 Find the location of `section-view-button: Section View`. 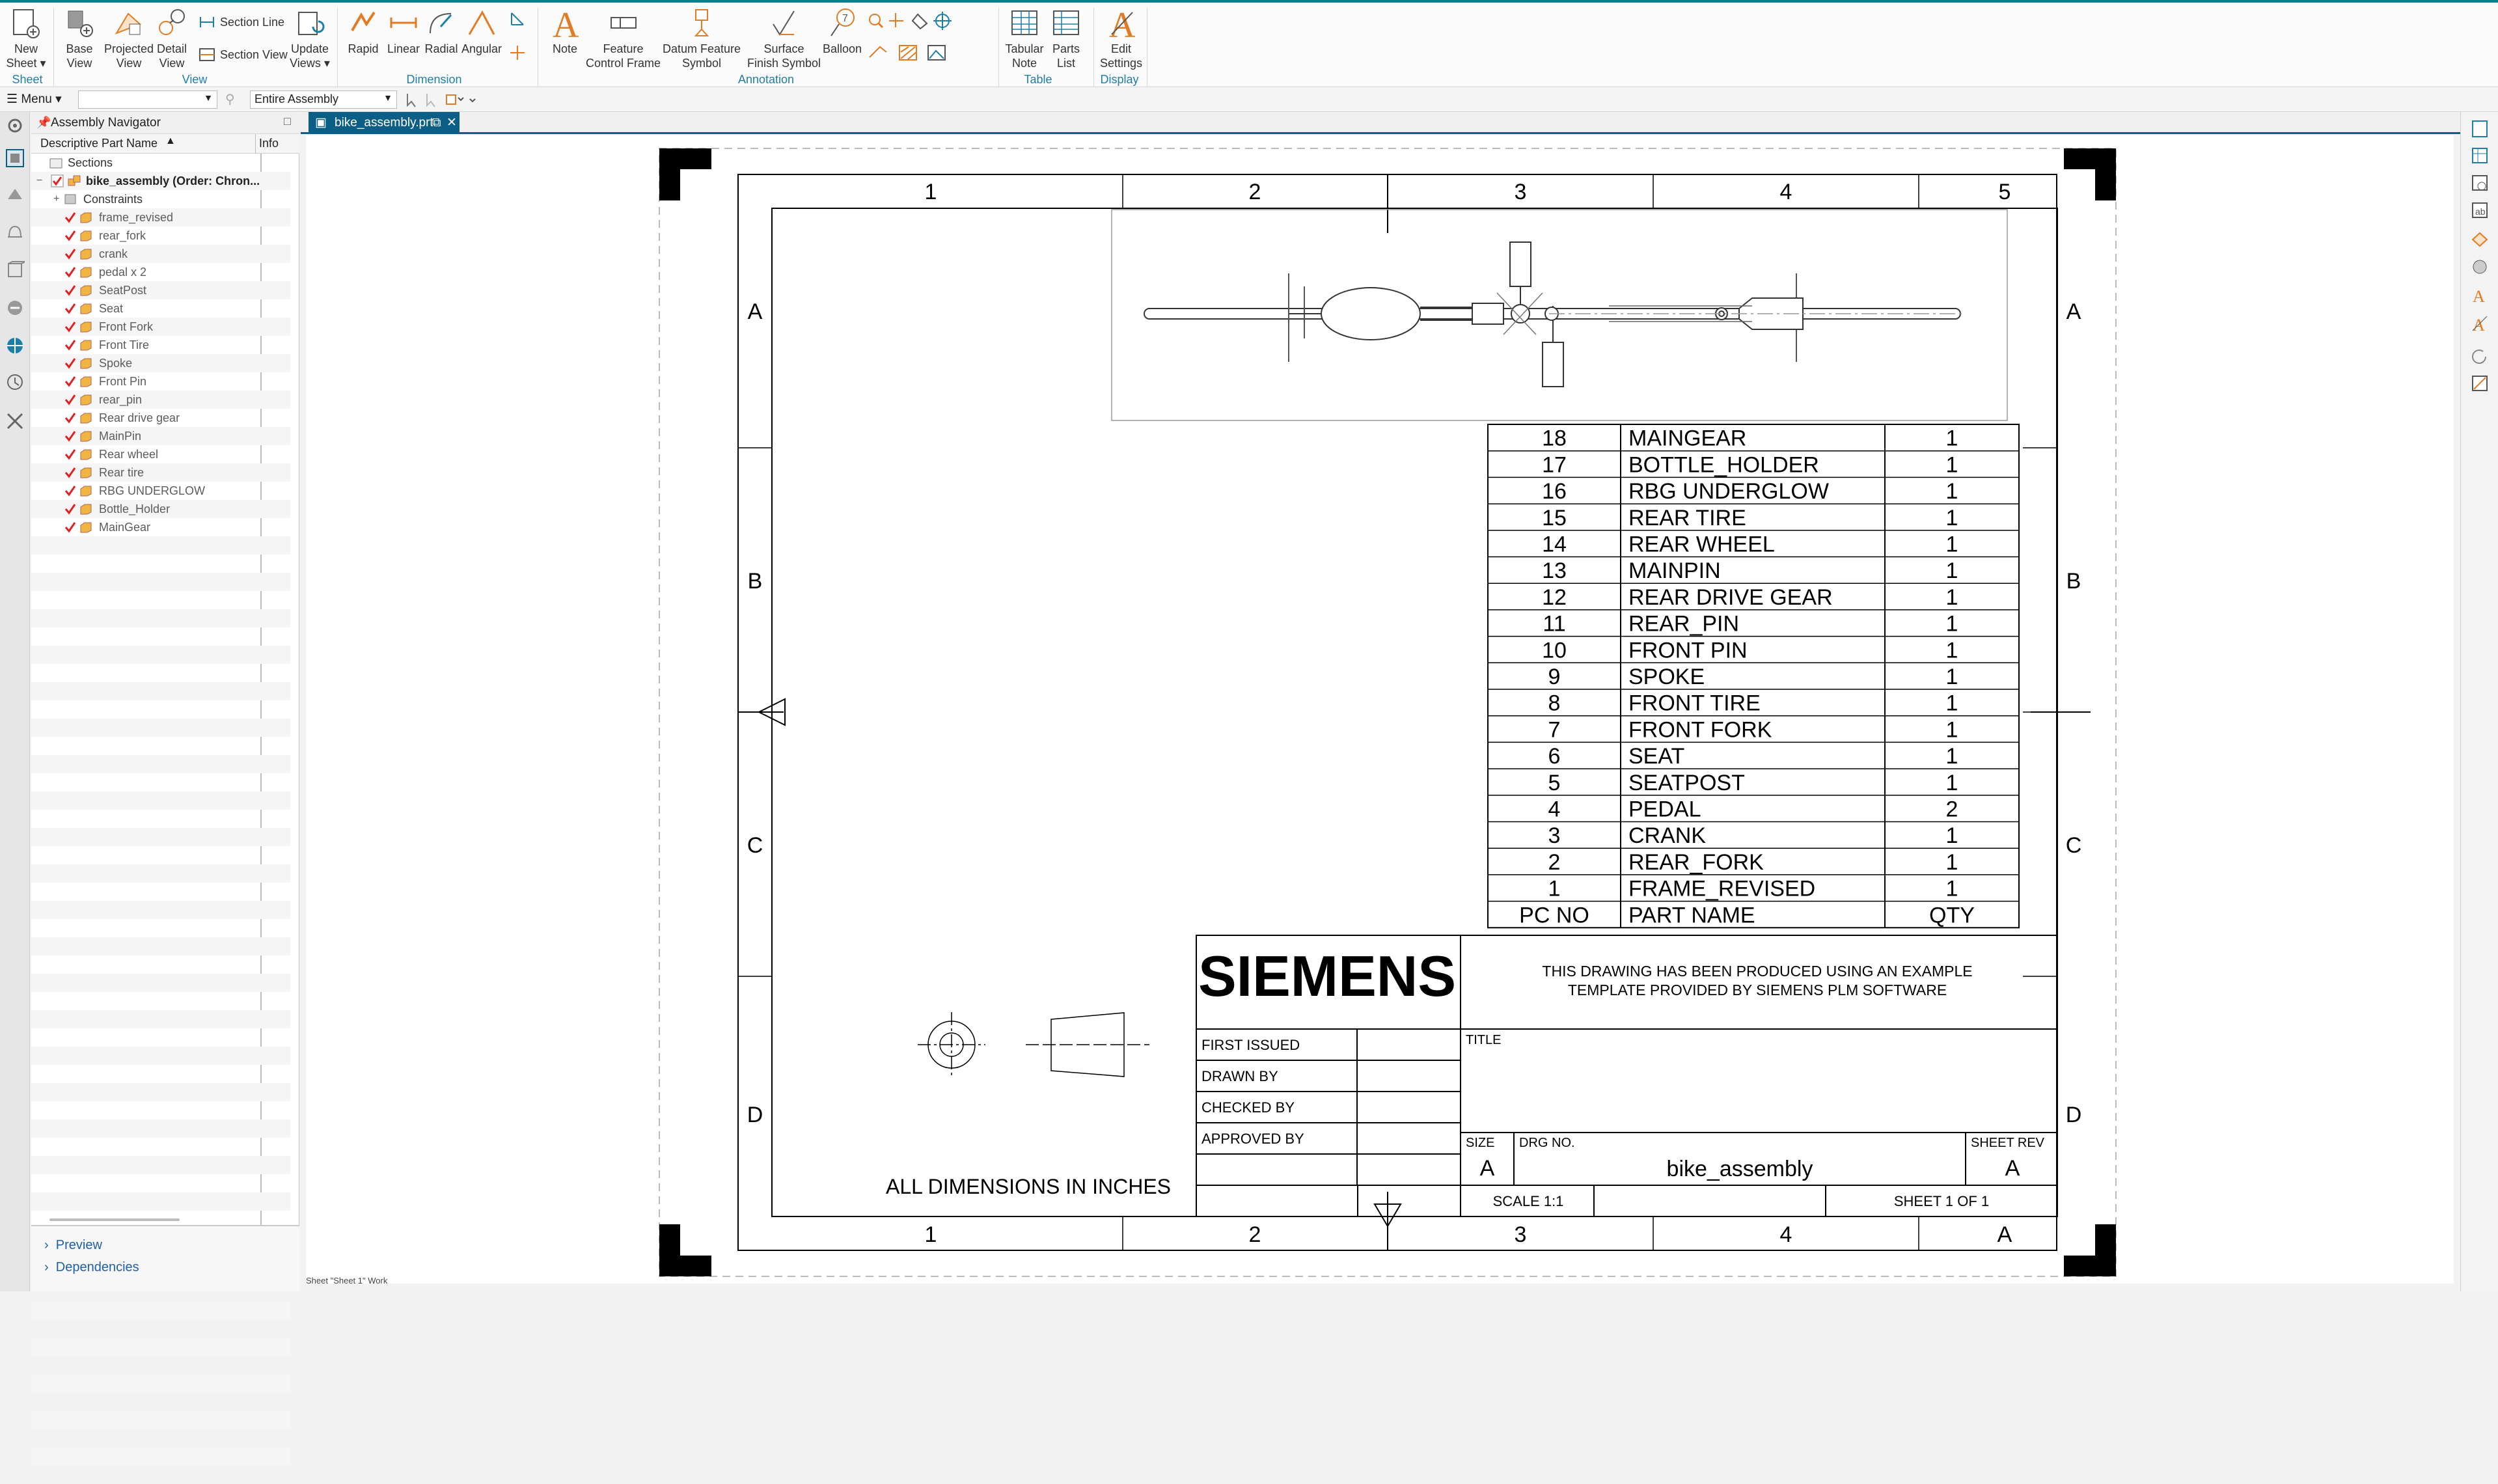

section-view-button: Section View is located at coordinates (243, 54).